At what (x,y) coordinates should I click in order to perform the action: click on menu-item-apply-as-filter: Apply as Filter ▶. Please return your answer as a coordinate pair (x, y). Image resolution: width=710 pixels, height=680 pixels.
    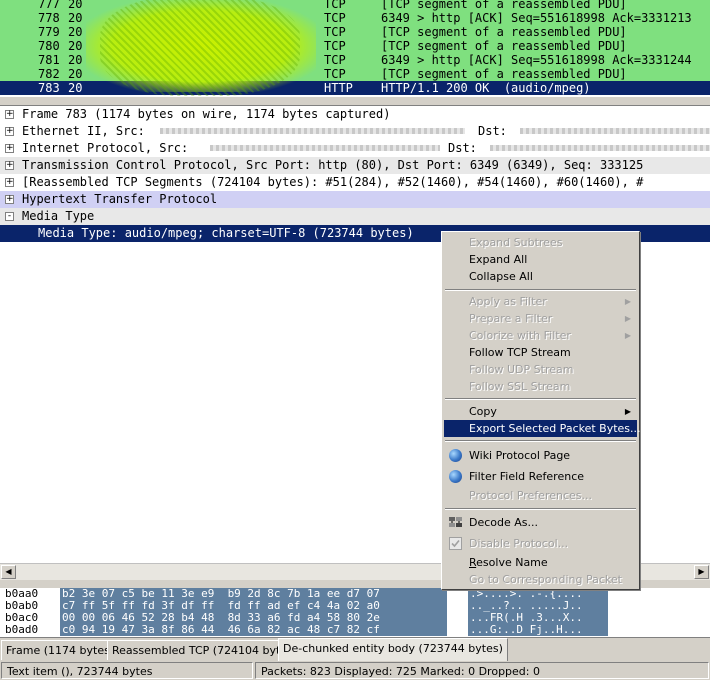
    Looking at the image, I should click on (540, 301).